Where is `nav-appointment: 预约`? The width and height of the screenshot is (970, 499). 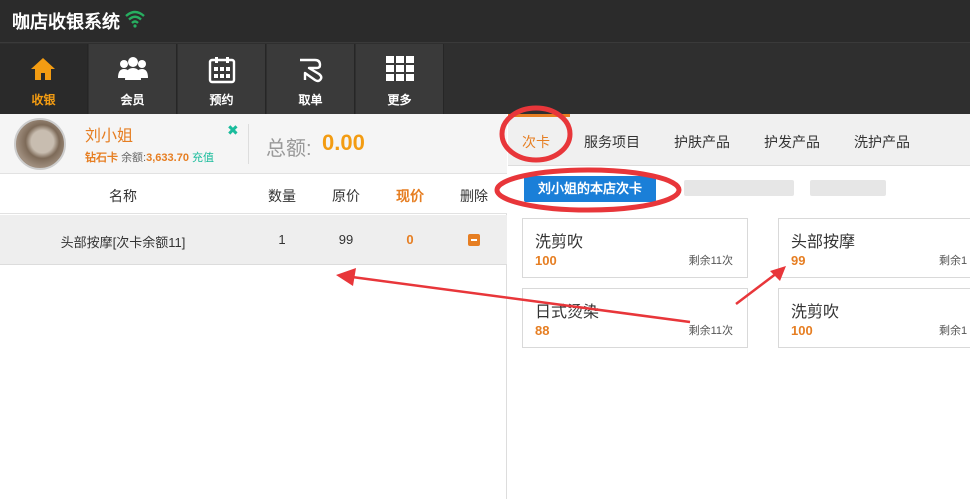
nav-appointment: 预约 is located at coordinates (222, 79).